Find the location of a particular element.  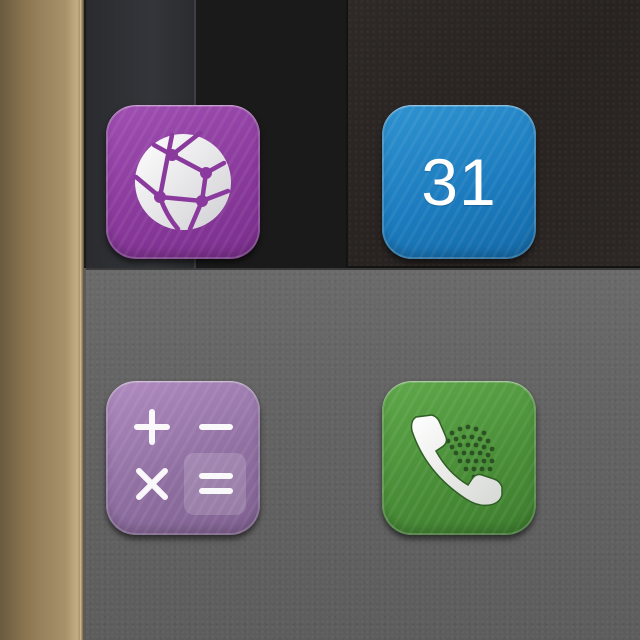

phone-app-icon is located at coordinates (459, 458).